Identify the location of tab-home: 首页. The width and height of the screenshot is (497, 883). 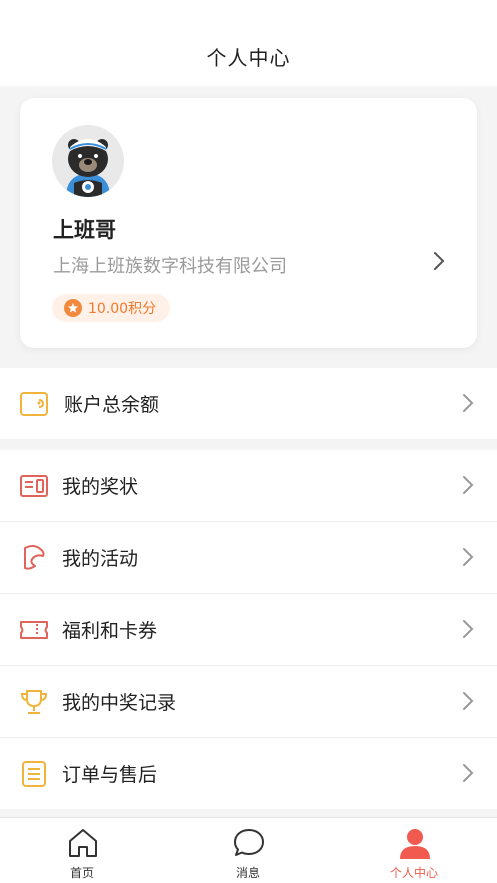
(82, 850).